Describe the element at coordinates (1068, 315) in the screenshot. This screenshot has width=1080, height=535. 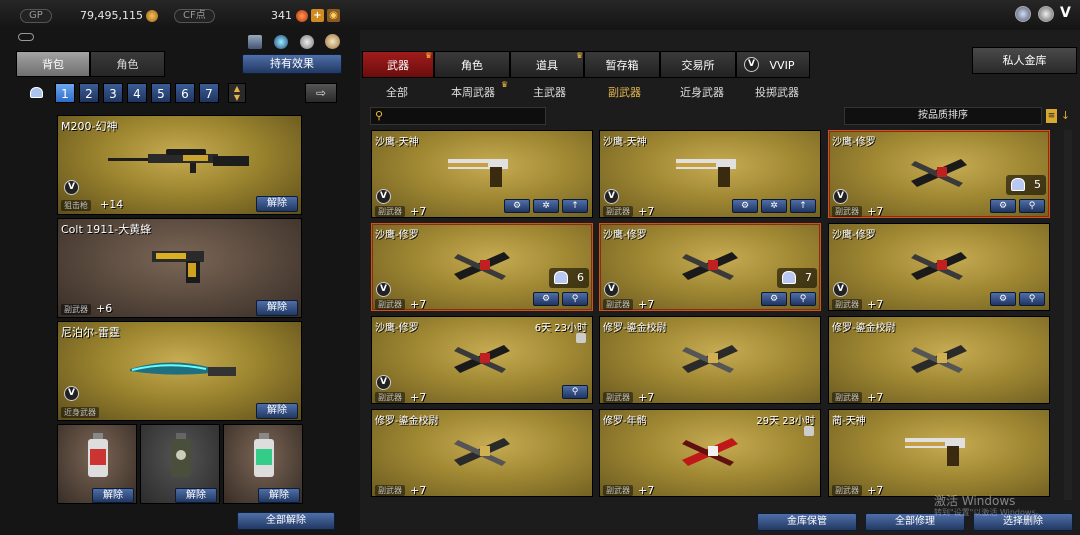
I see `scrollbar` at that location.